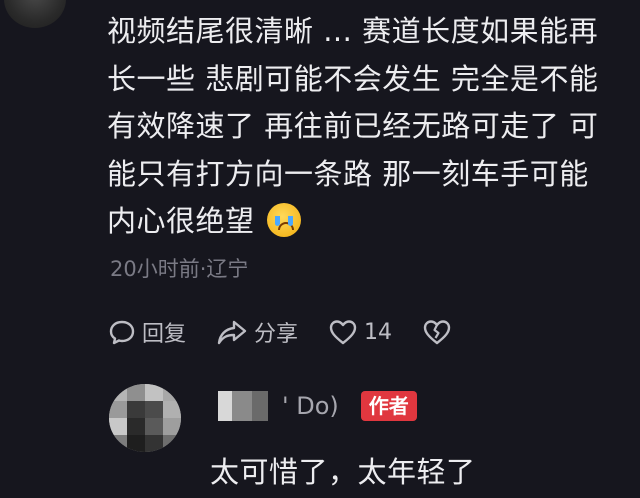  Describe the element at coordinates (179, 269) in the screenshot. I see `comment-meta: 20小时前·辽宁` at that location.